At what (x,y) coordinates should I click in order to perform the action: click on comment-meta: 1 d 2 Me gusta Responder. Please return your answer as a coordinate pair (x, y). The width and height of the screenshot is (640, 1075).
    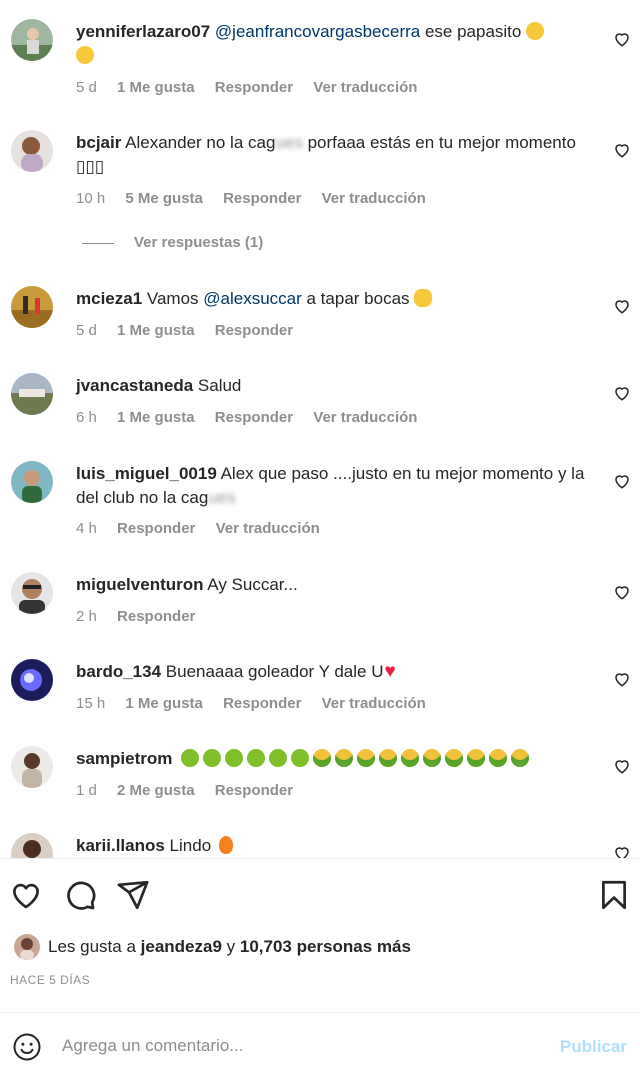
    Looking at the image, I should click on (192, 790).